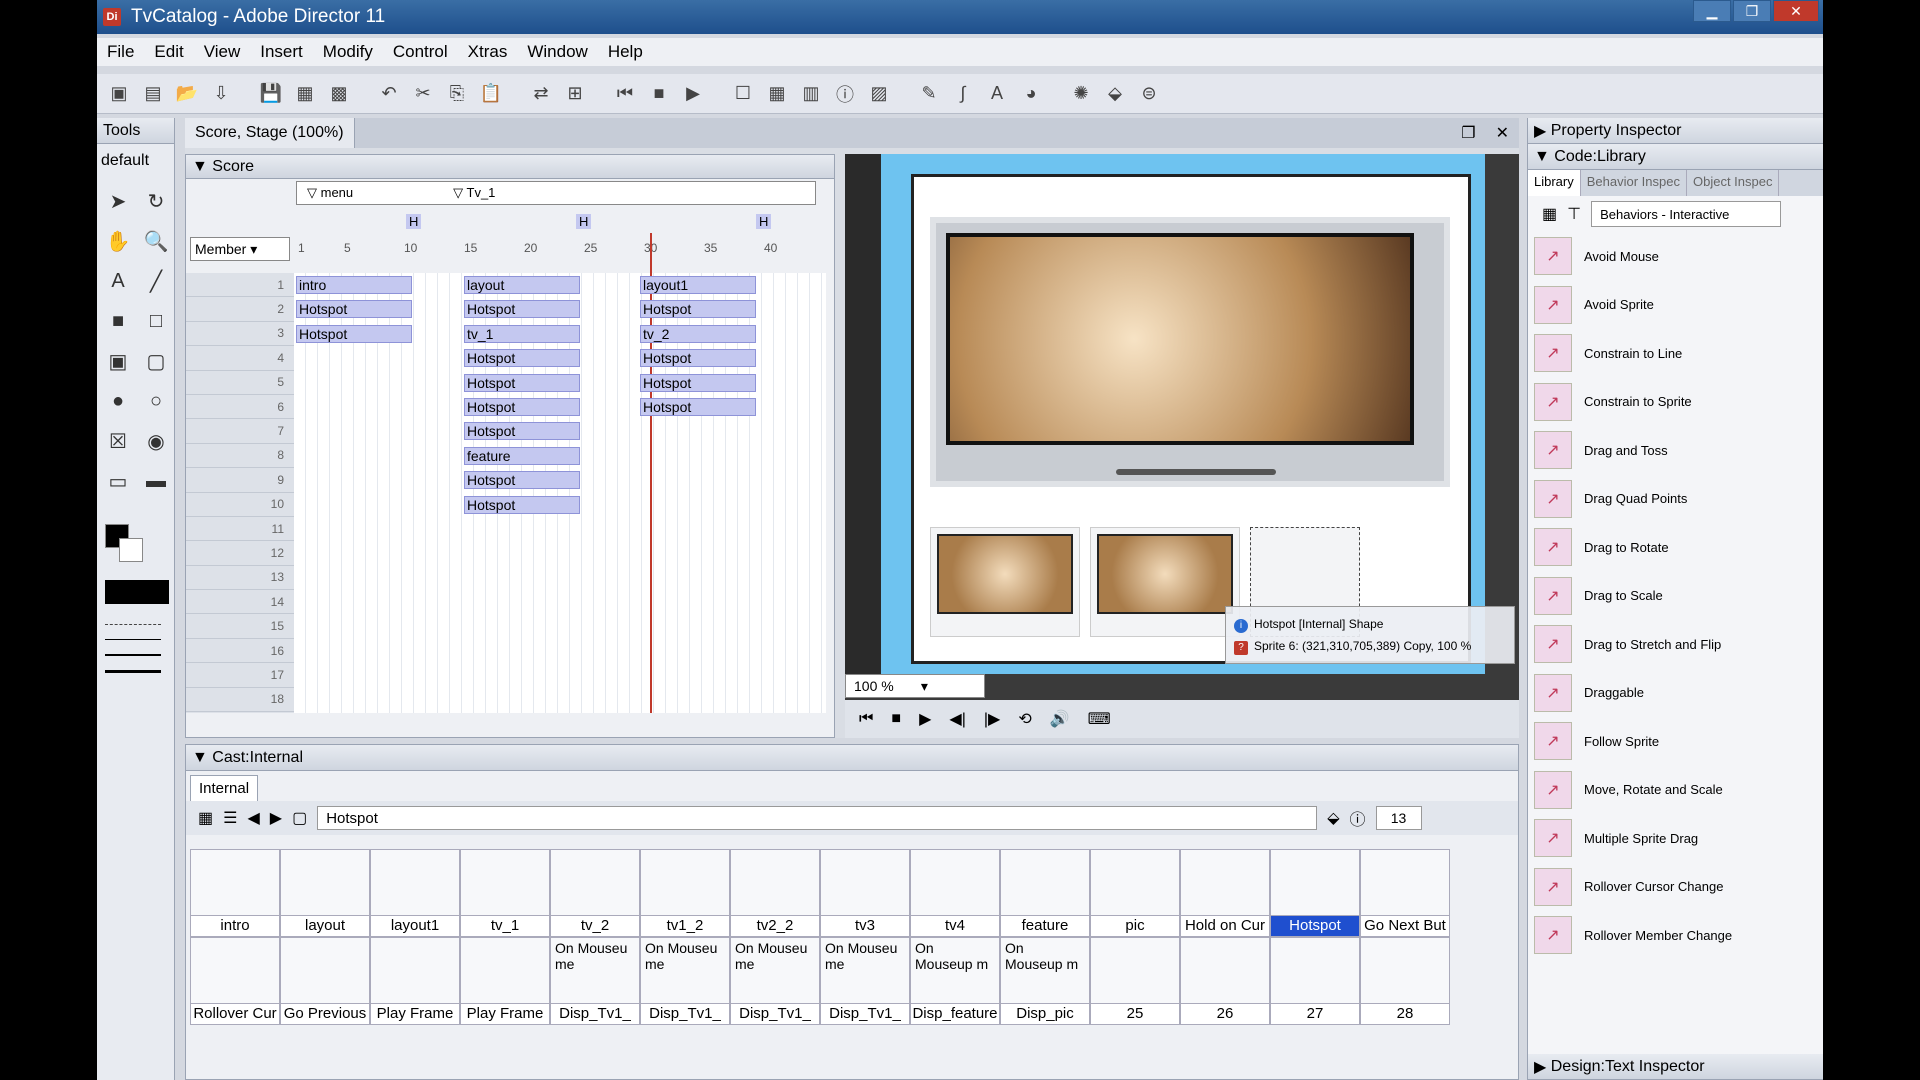 Image resolution: width=1920 pixels, height=1080 pixels. What do you see at coordinates (240, 675) in the screenshot?
I see `channel-number: 17` at bounding box center [240, 675].